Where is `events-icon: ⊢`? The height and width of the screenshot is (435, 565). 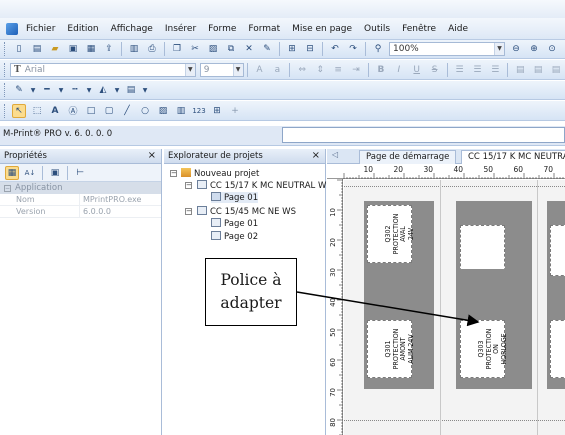 events-icon: ⊢ is located at coordinates (80, 173).